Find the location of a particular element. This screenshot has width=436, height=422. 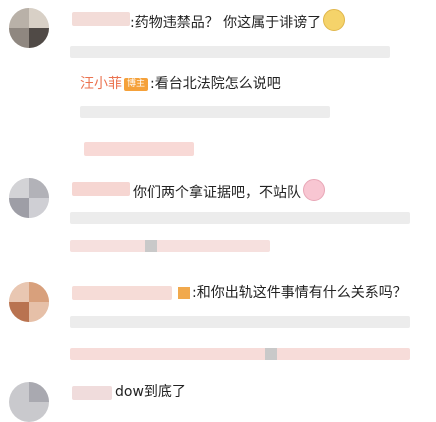

badge-icon is located at coordinates (184, 293).